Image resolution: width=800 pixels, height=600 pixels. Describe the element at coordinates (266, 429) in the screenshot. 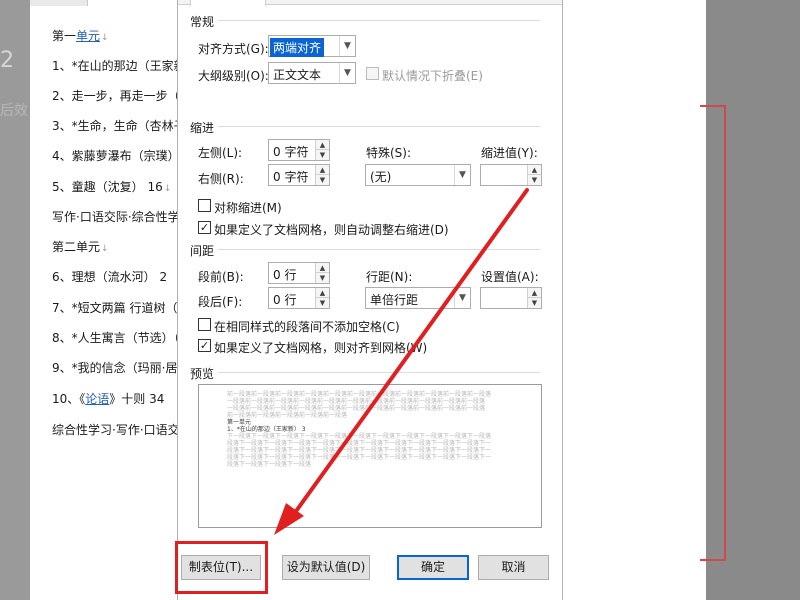

I see `preview-current-paragraph: 1、*在山的那边（王家新） 3` at that location.